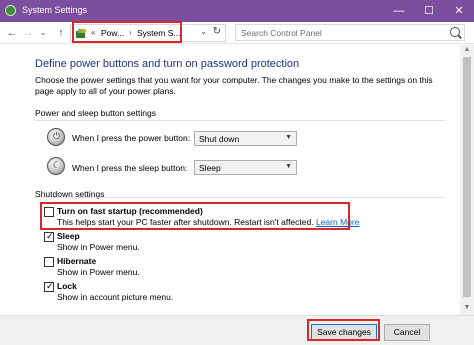 This screenshot has height=345, width=474. Describe the element at coordinates (130, 168) in the screenshot. I see `sleep-button-label: When I press the sleep button:` at that location.